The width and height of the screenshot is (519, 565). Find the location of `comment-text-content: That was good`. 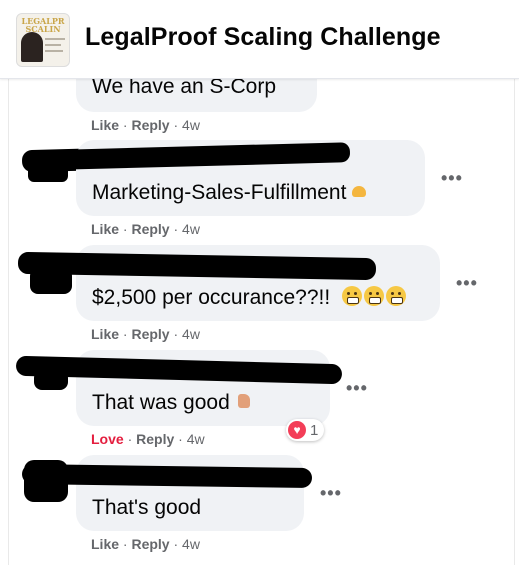

comment-text-content: That was good is located at coordinates (161, 402).